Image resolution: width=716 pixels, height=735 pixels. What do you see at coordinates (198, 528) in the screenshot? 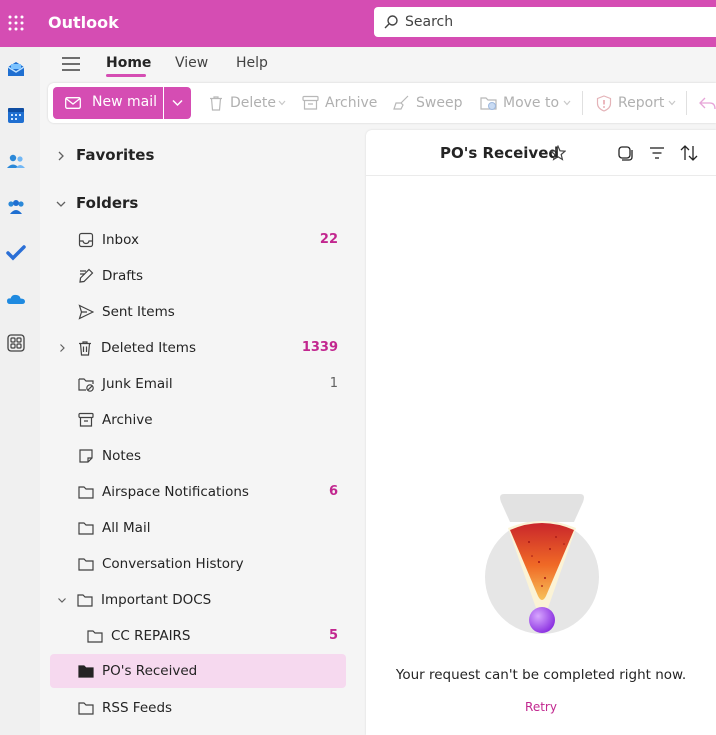
I see `folder-all-mail: All Mail` at bounding box center [198, 528].